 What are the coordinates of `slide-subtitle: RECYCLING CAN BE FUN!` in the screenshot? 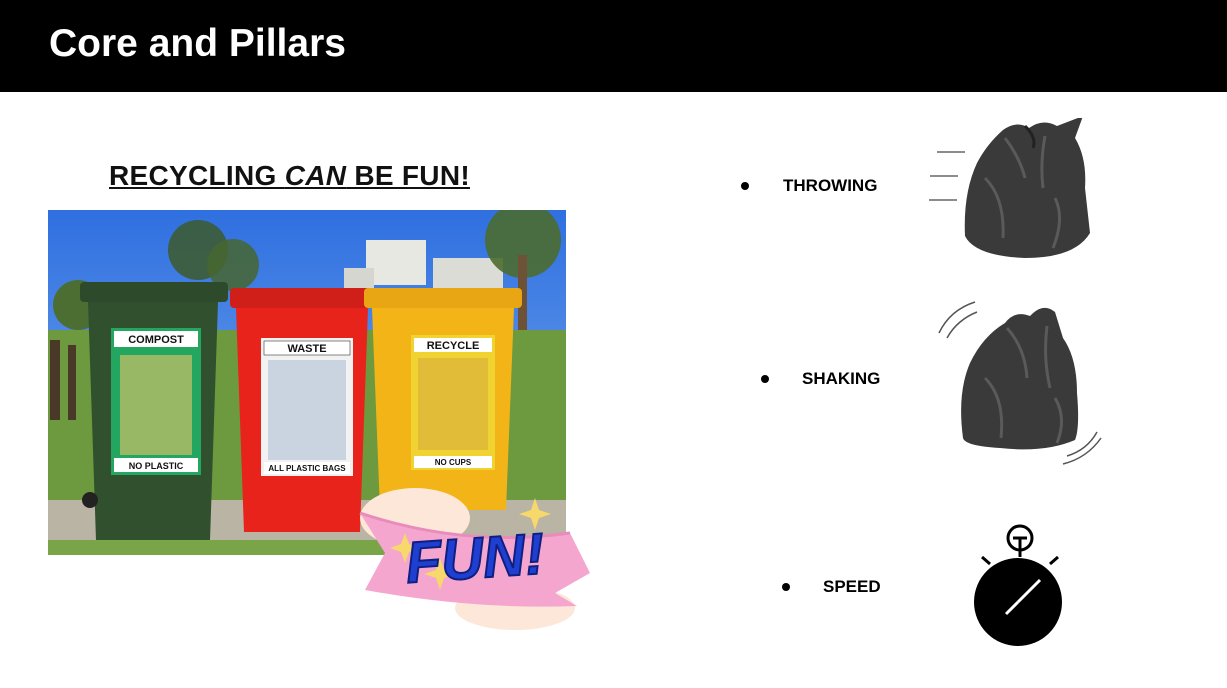 It's located at (289, 176).